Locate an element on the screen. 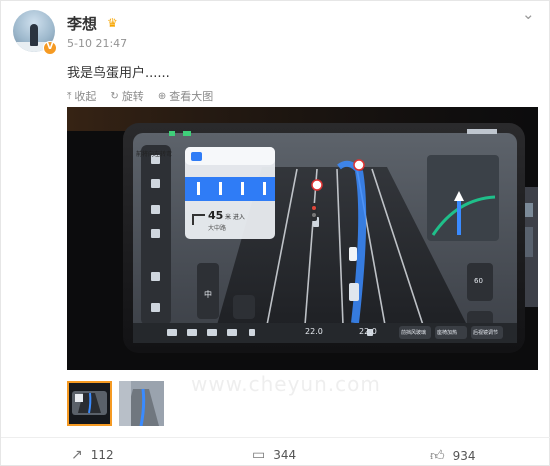 This screenshot has width=550, height=466. verified-badge-icon: V is located at coordinates (50, 48).